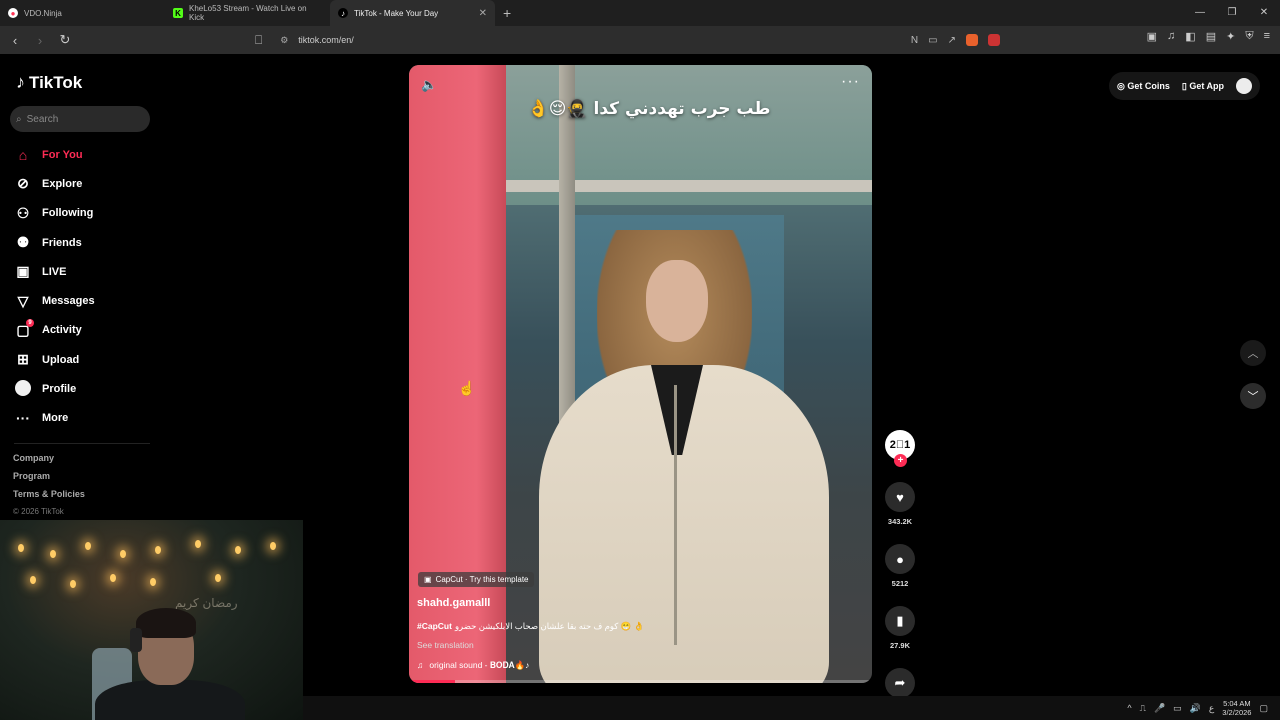 The width and height of the screenshot is (1280, 720). I want to click on footer-program-link: Program, so click(49, 480).